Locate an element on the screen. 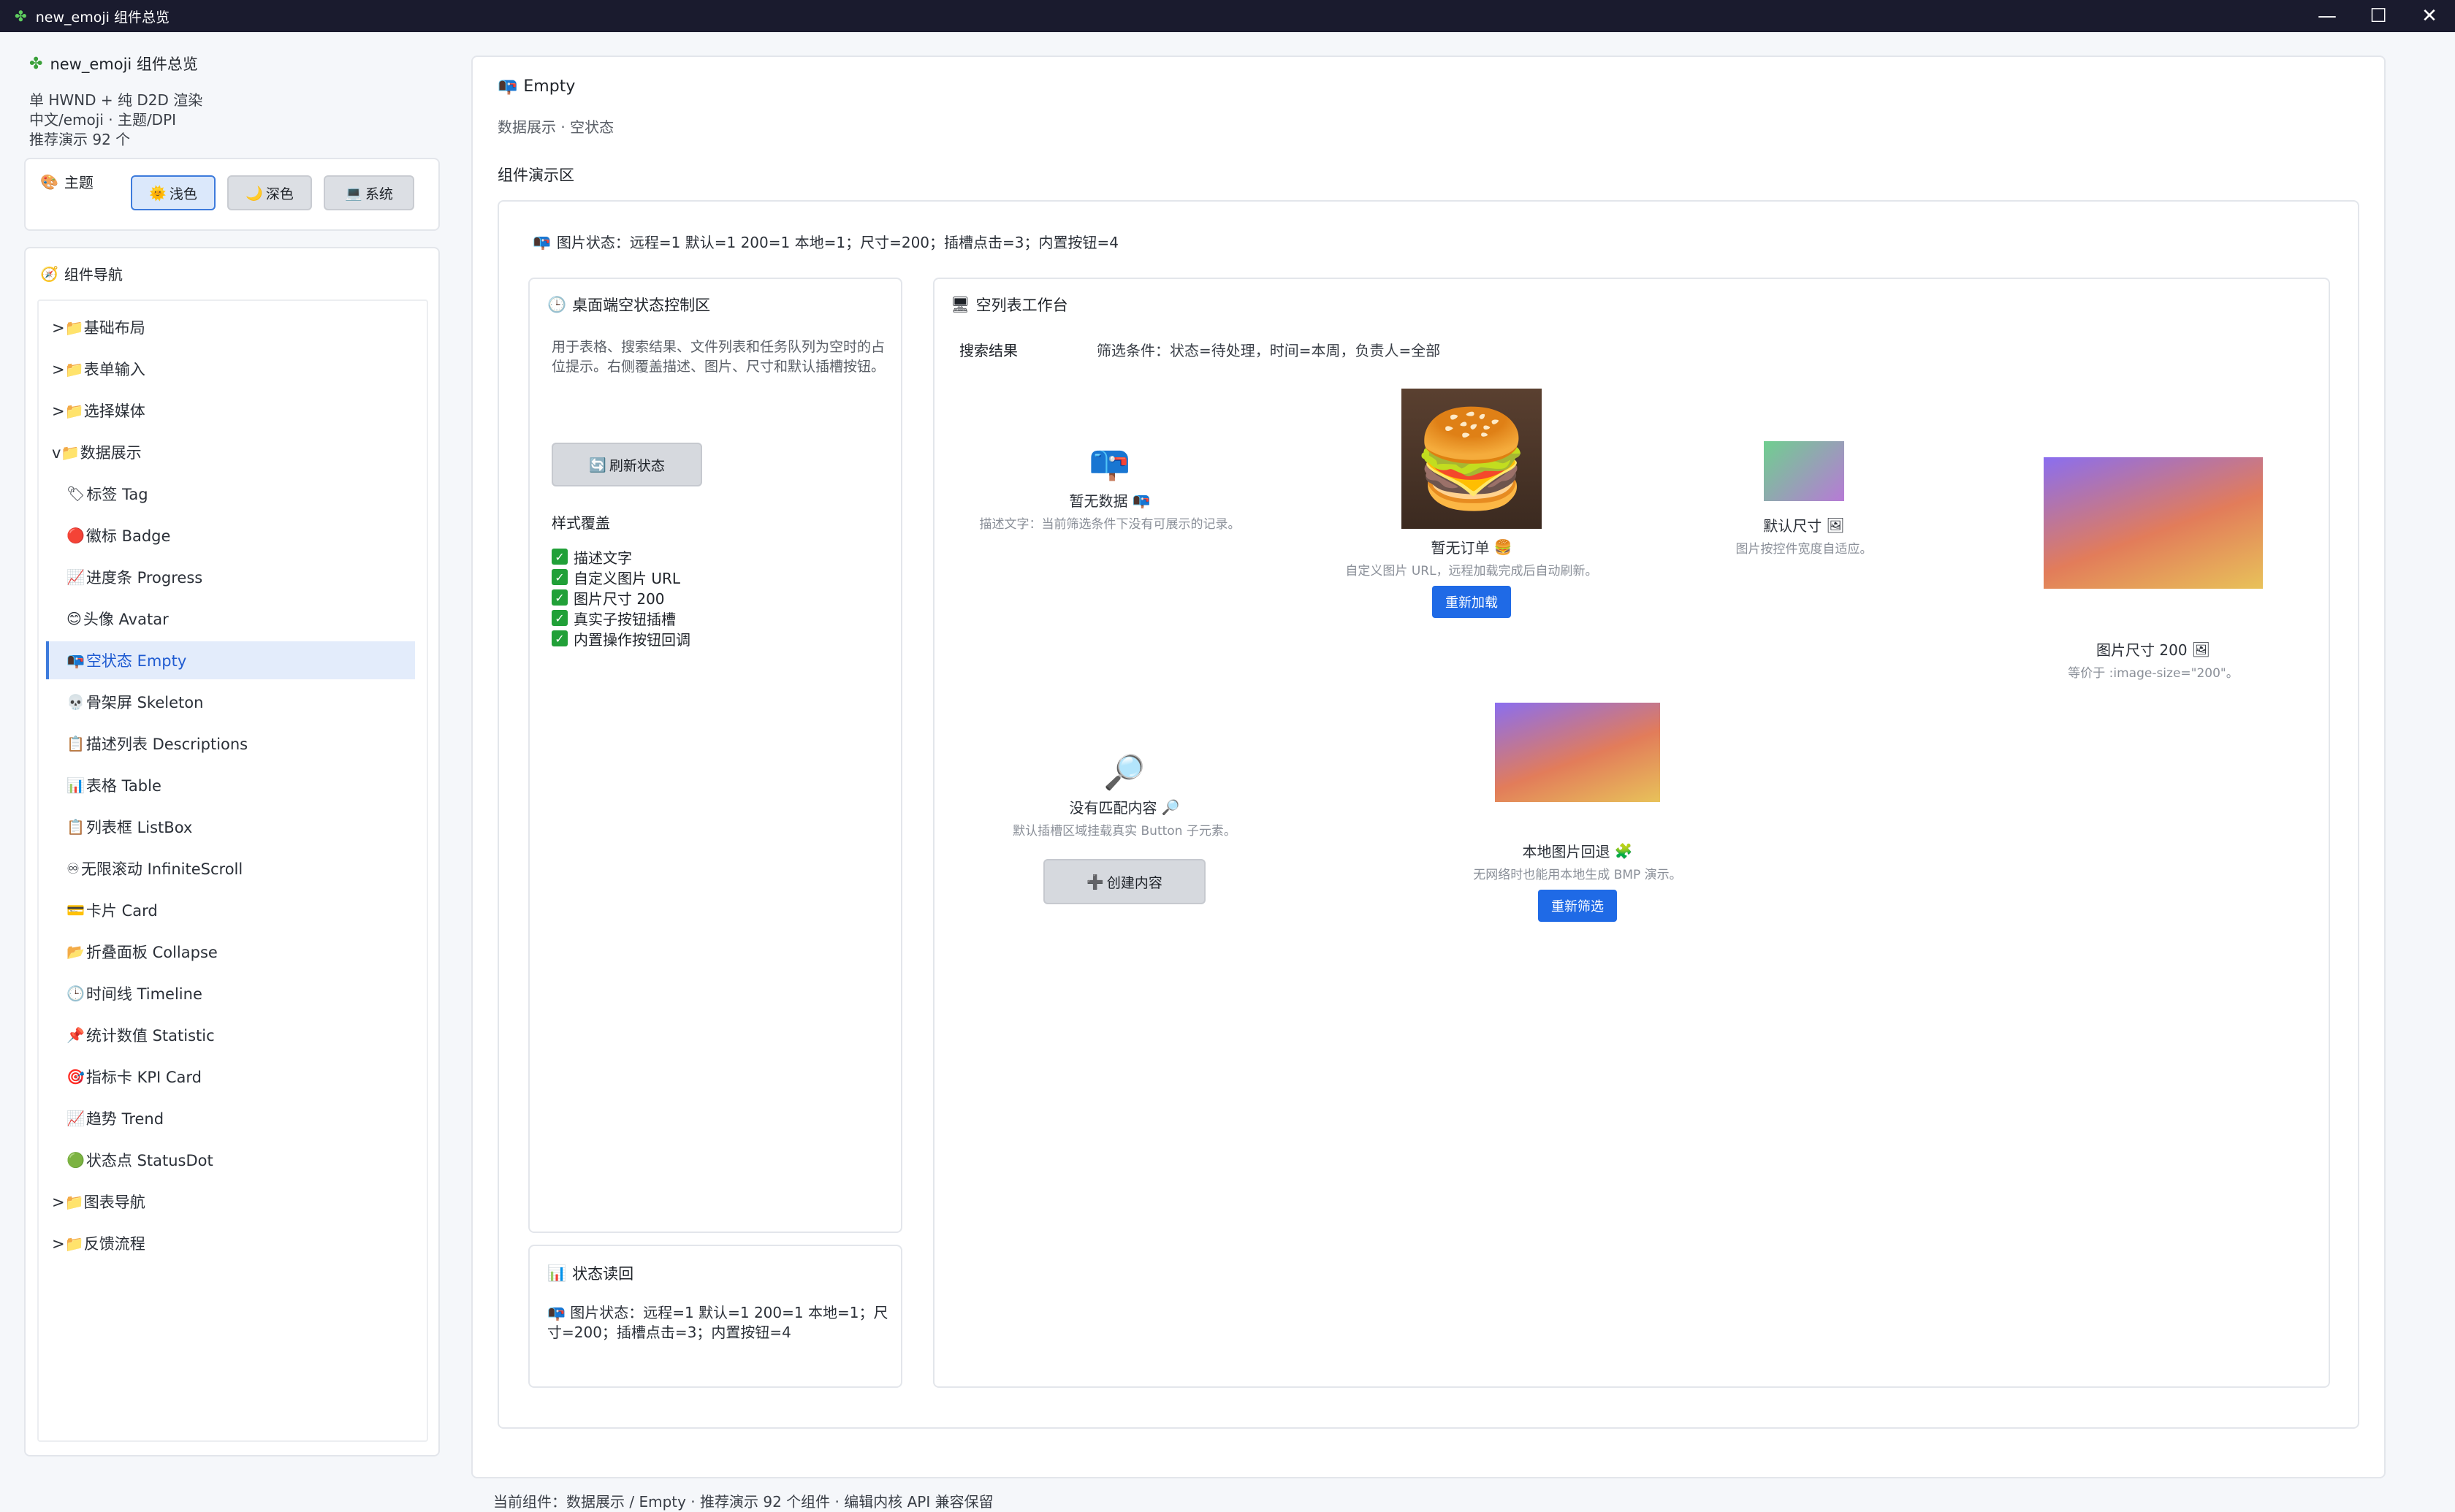  filter-conditions: 筛选条件：状态=待处理，时间=本周，负责人=全部 is located at coordinates (1269, 350).